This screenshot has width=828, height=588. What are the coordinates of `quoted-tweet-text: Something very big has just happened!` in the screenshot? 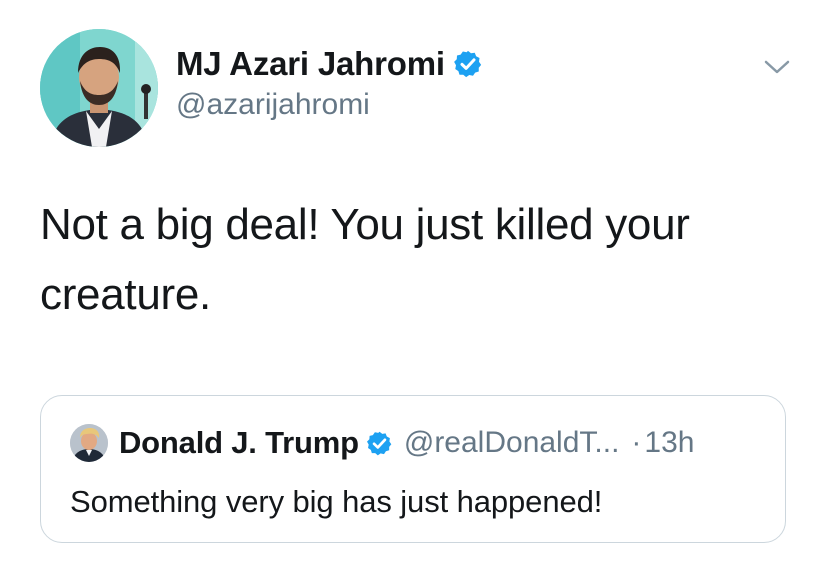 It's located at (336, 501).